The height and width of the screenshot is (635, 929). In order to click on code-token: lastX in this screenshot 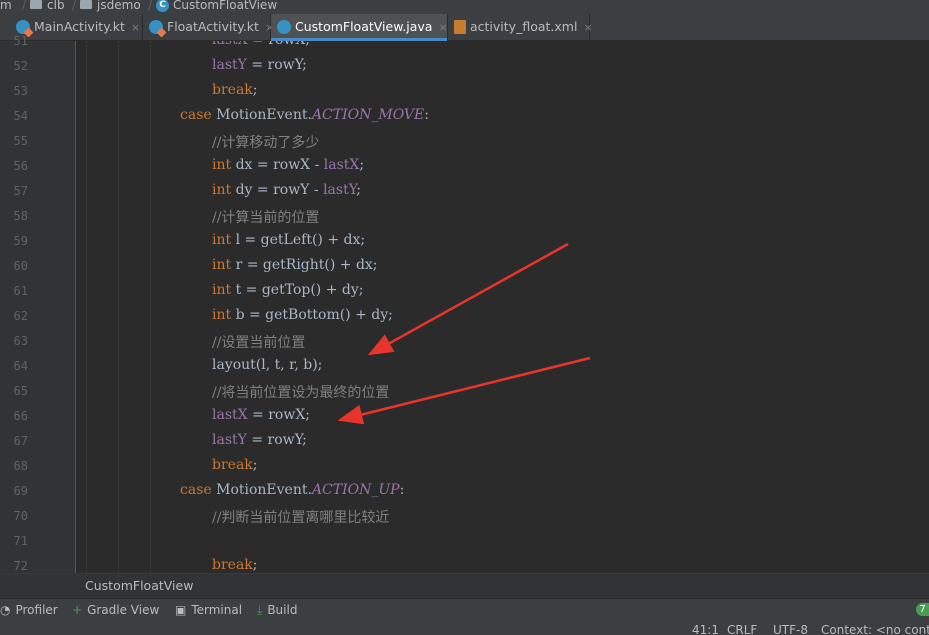, I will do `click(230, 44)`.